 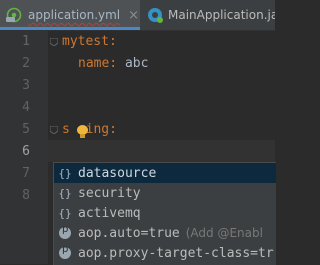 I want to click on completion-hint: (Add @Enabl, so click(x=224, y=233).